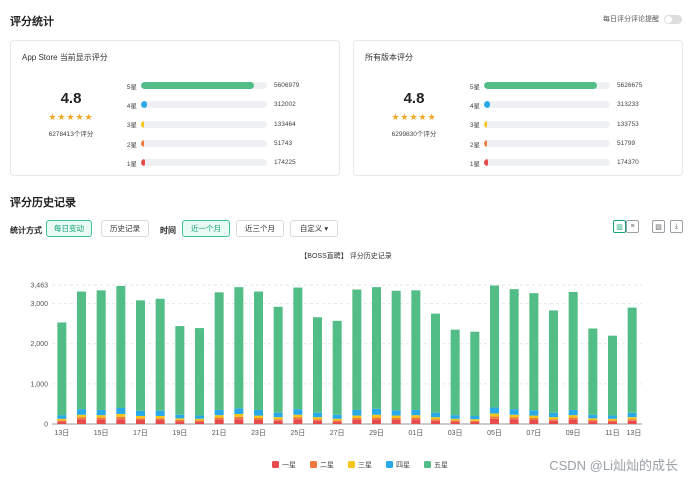  I want to click on image-icon: ▨, so click(658, 226).